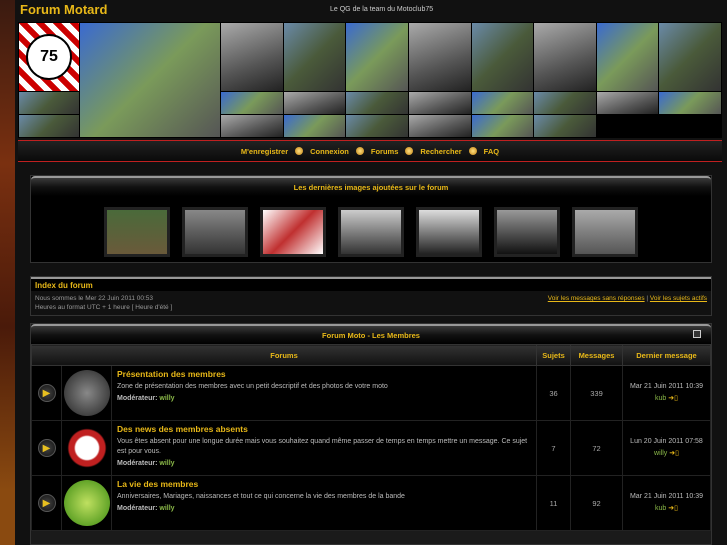  I want to click on category-title-text: Forum Moto - Les Membres, so click(371, 335).